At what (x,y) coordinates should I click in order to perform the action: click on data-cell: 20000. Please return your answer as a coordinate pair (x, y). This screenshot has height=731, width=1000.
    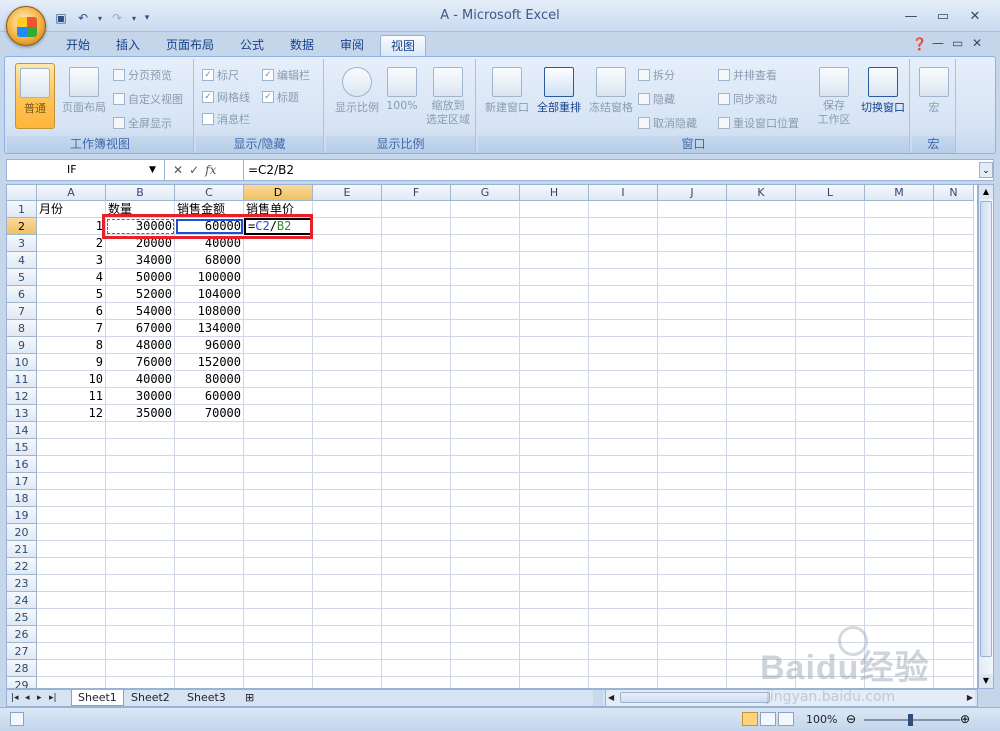
    Looking at the image, I should click on (140, 243).